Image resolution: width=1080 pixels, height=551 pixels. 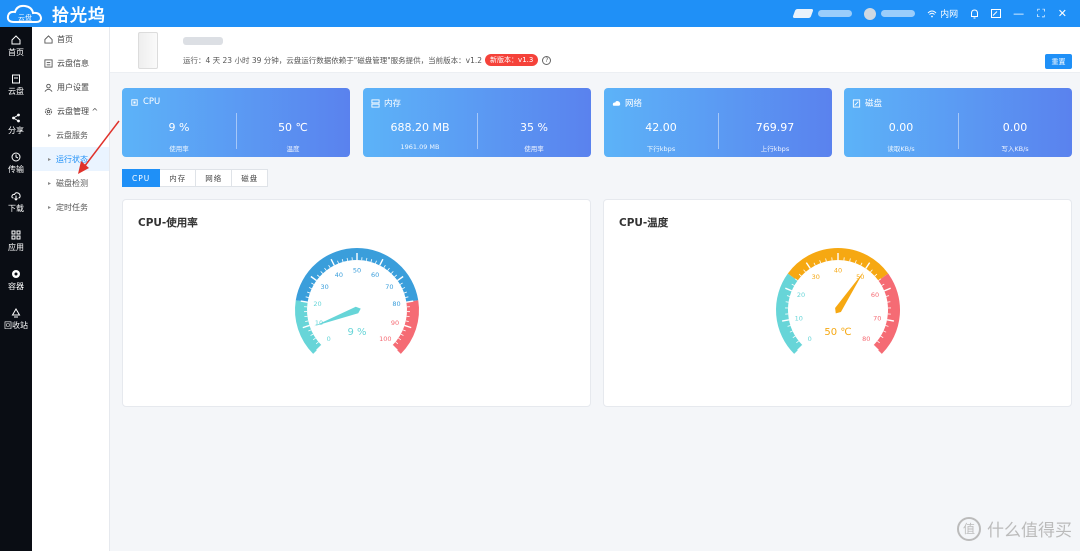 I want to click on window-icon, so click(x=996, y=13).